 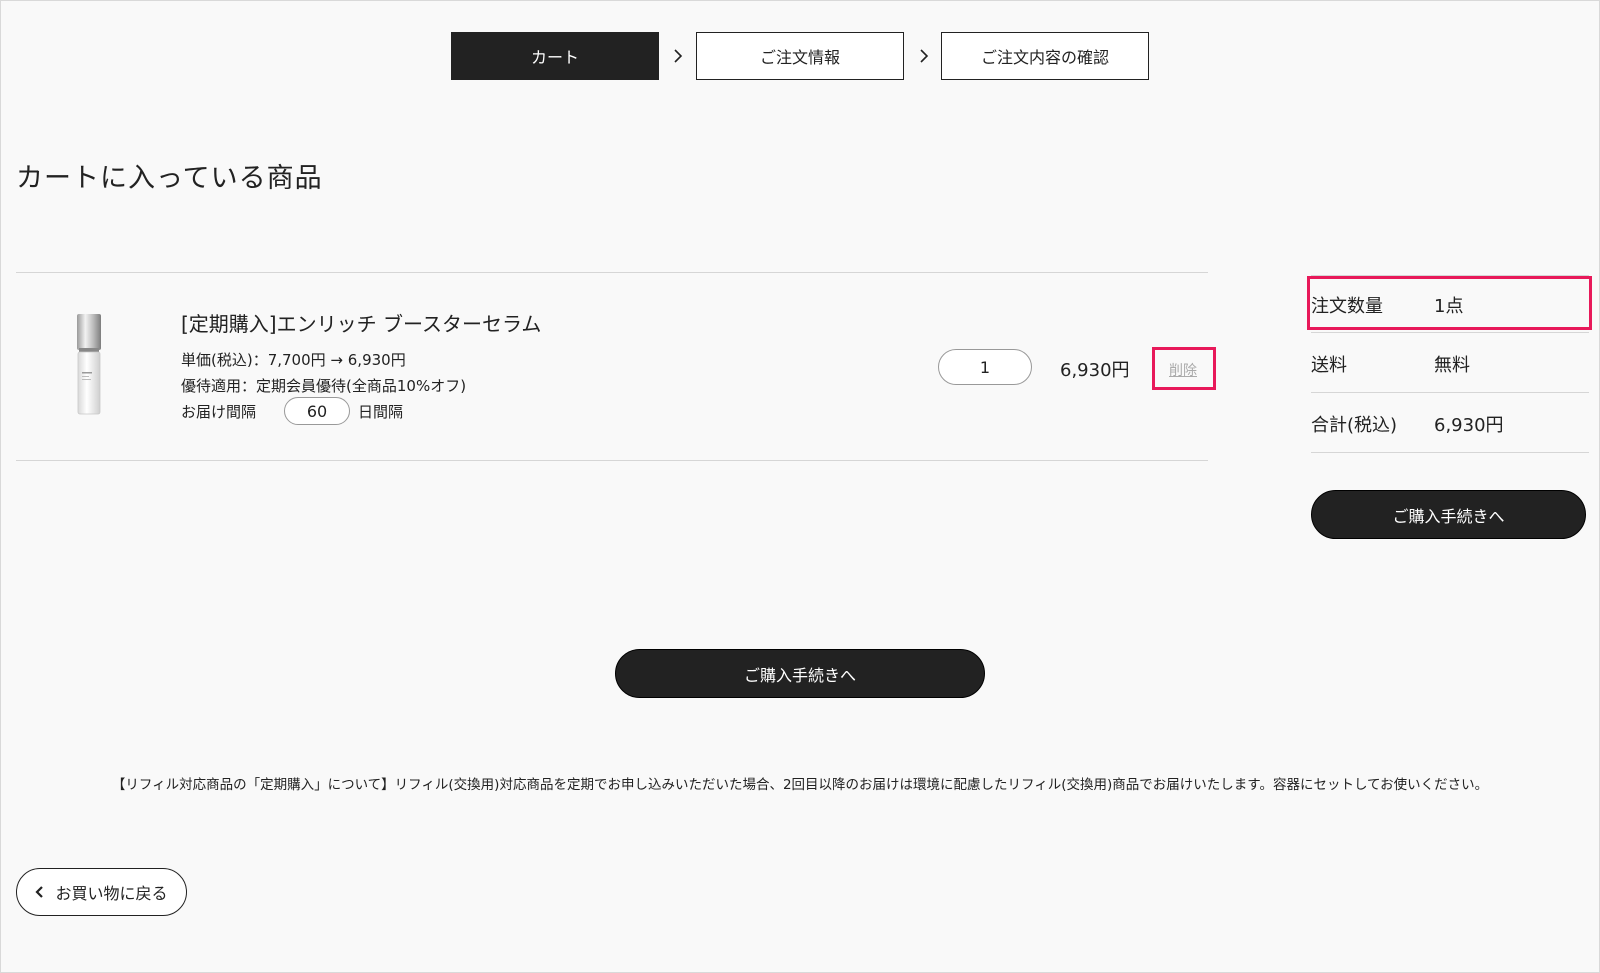 What do you see at coordinates (1354, 425) in the screenshot?
I see `total-label: 合計(税込)` at bounding box center [1354, 425].